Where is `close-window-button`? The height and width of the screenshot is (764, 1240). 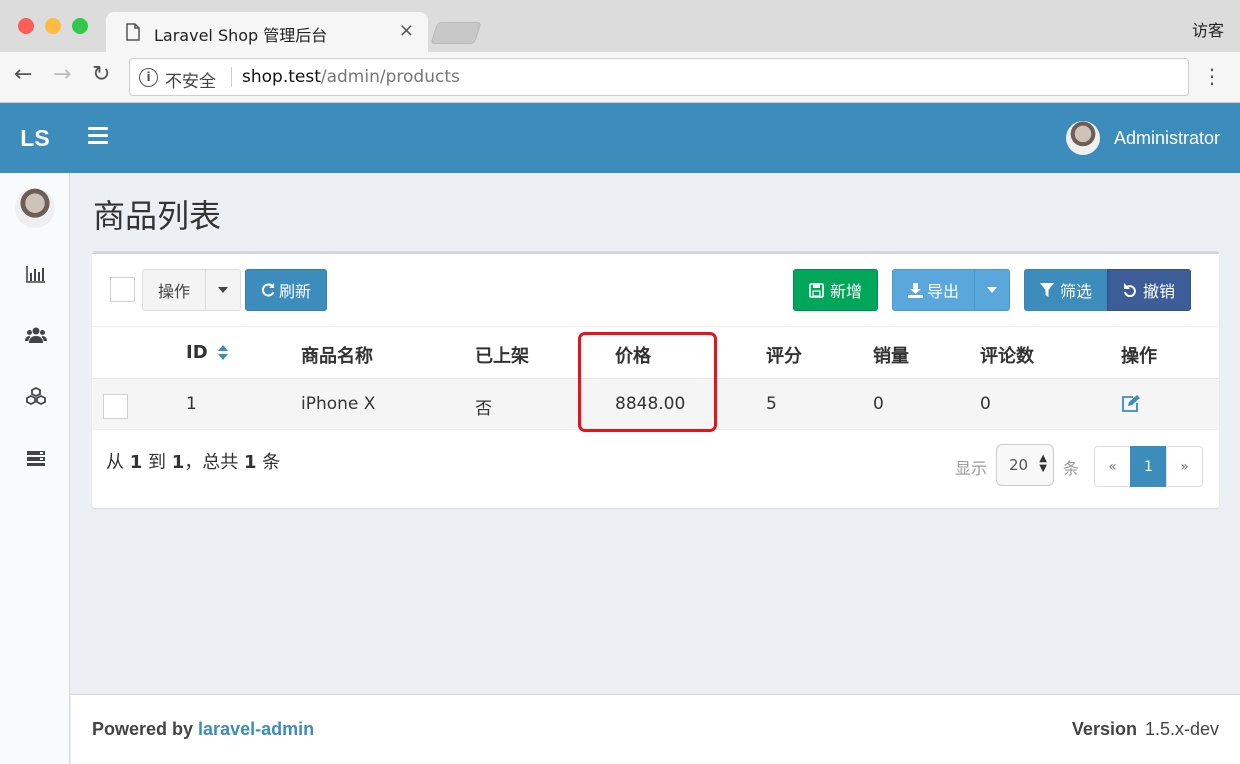 close-window-button is located at coordinates (26, 26).